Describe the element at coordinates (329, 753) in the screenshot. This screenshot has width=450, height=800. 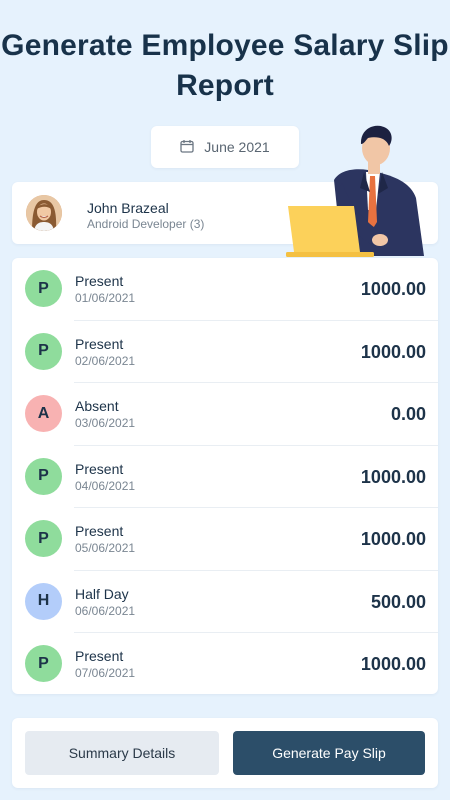
I see `generate-pay-slip-button: Generate Pay Slip` at that location.